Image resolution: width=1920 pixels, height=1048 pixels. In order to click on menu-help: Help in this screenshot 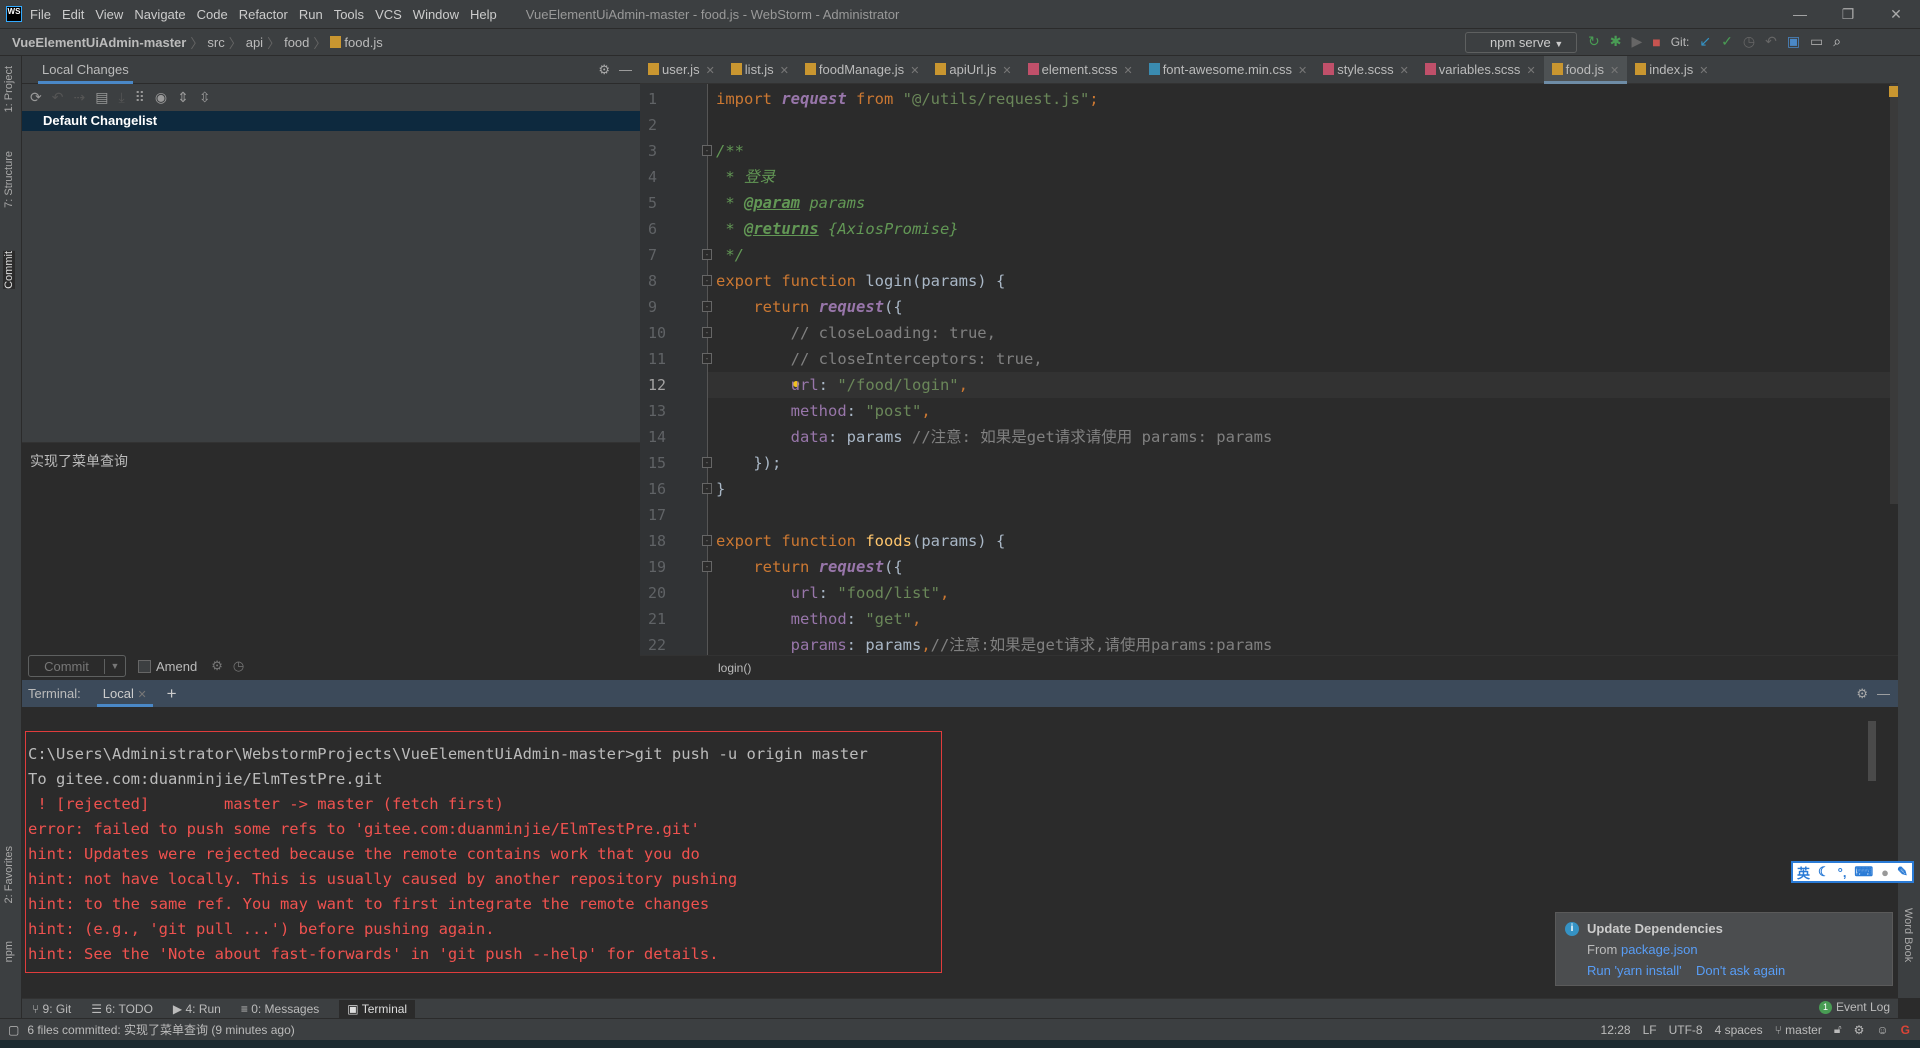, I will do `click(483, 14)`.